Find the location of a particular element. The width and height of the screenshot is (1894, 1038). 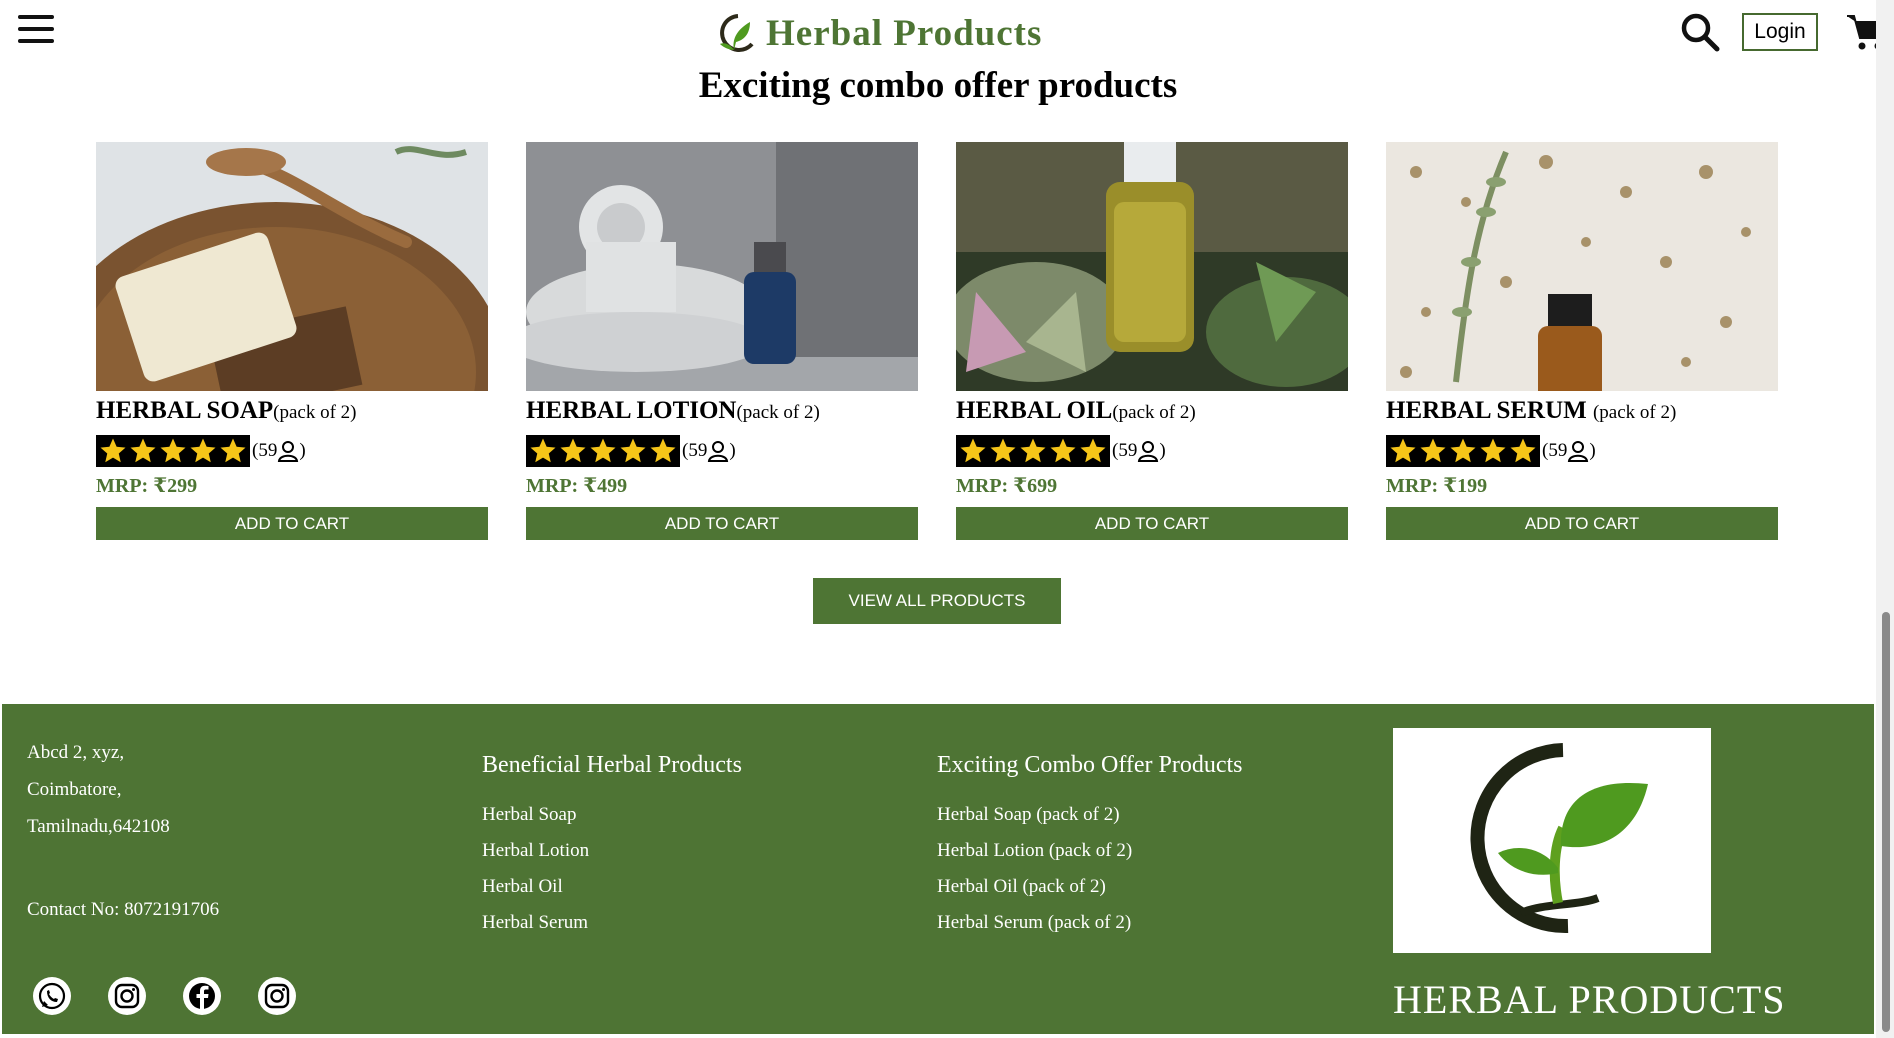

product-name: HERBAL LOTION is located at coordinates (631, 410).